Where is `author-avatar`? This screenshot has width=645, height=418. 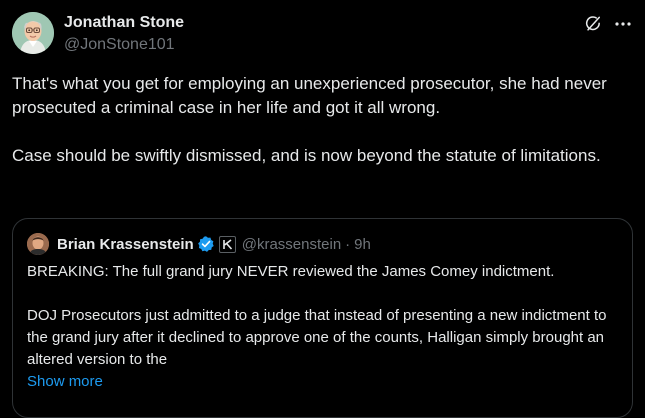
author-avatar is located at coordinates (33, 33).